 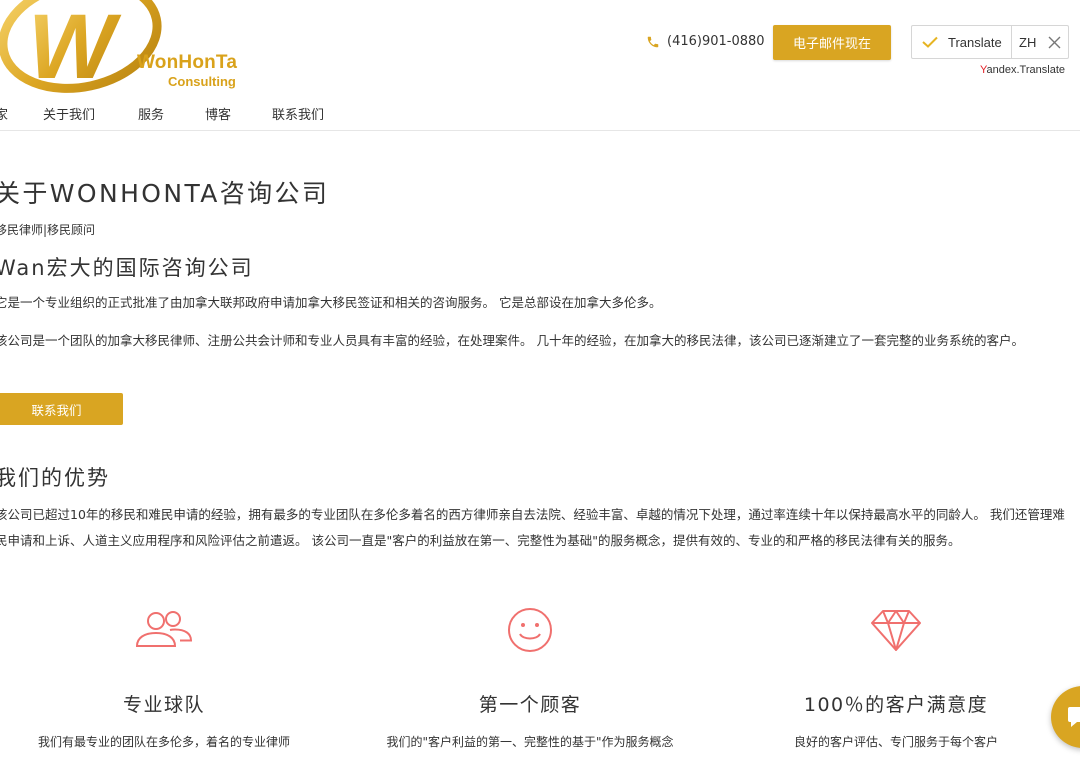 What do you see at coordinates (163, 705) in the screenshot?
I see `feature-title: 专业球队` at bounding box center [163, 705].